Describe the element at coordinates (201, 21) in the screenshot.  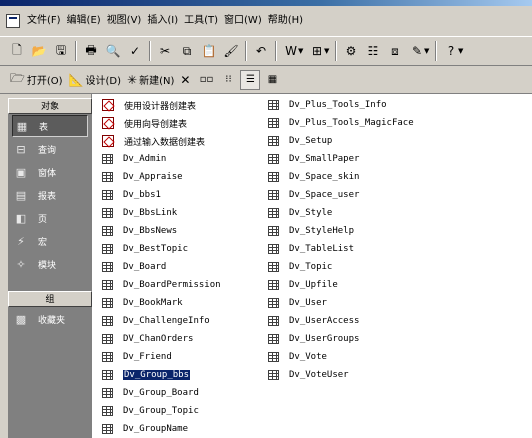
I see `menu-tools: 工具(T)` at that location.